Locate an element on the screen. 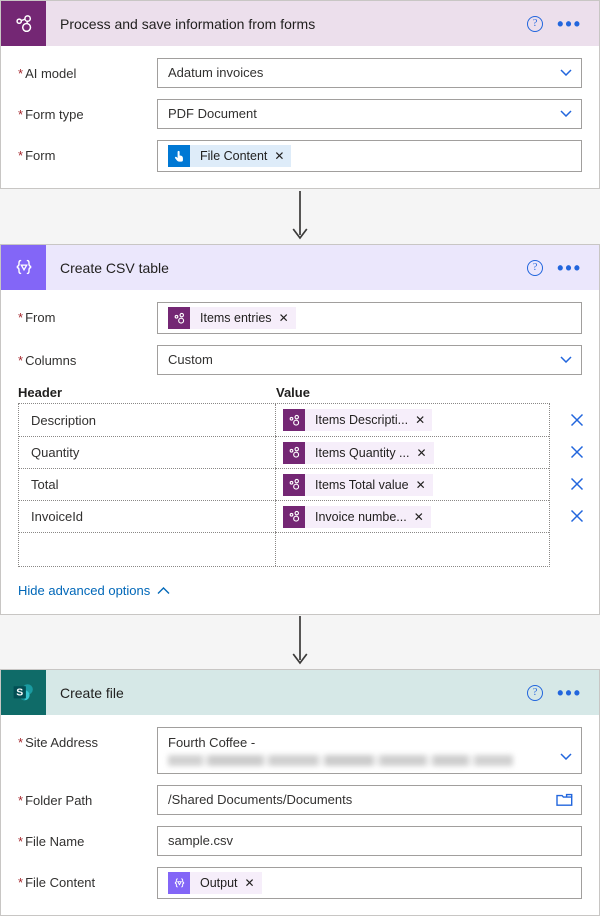 The width and height of the screenshot is (600, 916). card-header-actions: ? ••• is located at coordinates (563, 693).